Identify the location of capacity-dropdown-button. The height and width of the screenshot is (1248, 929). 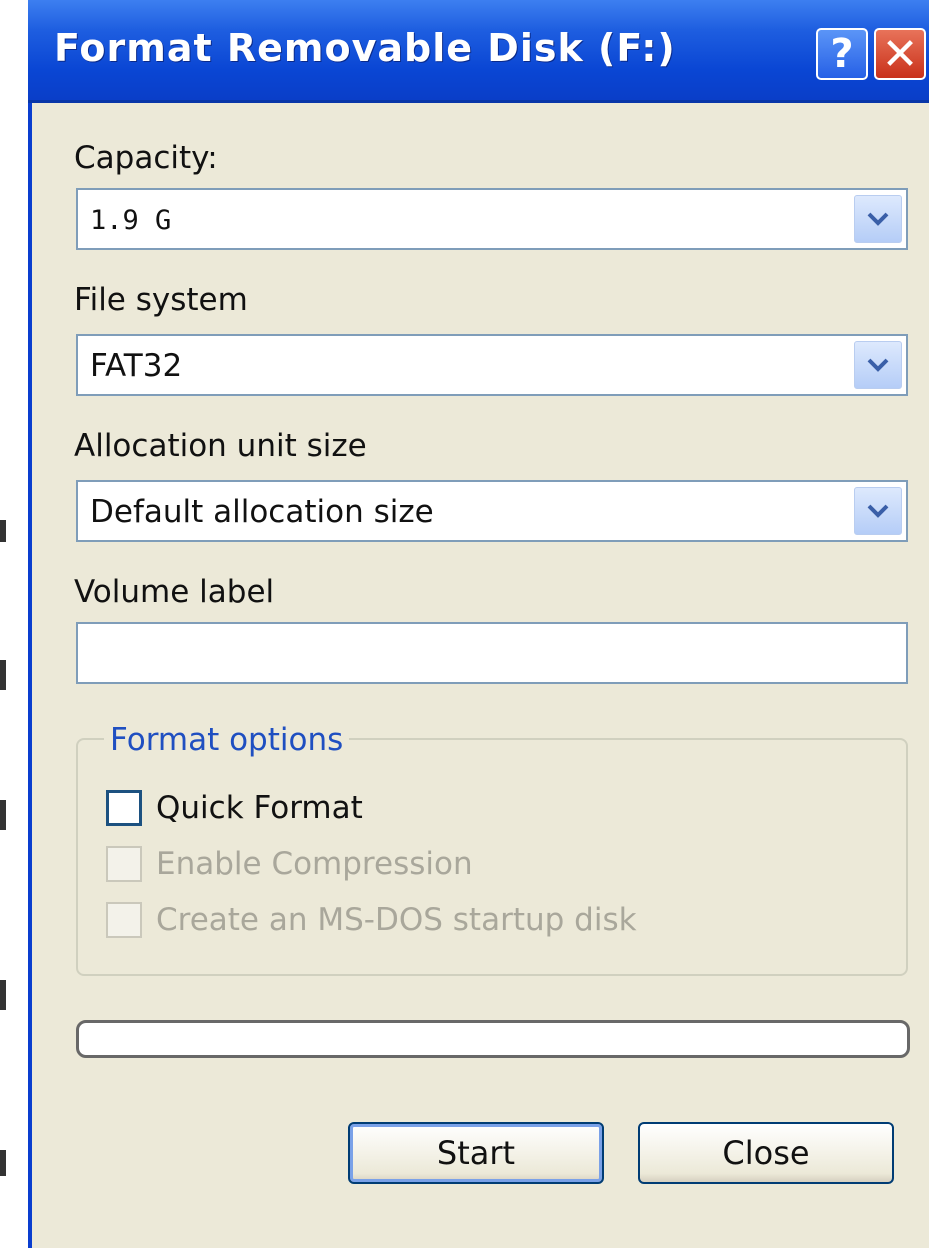
(878, 219).